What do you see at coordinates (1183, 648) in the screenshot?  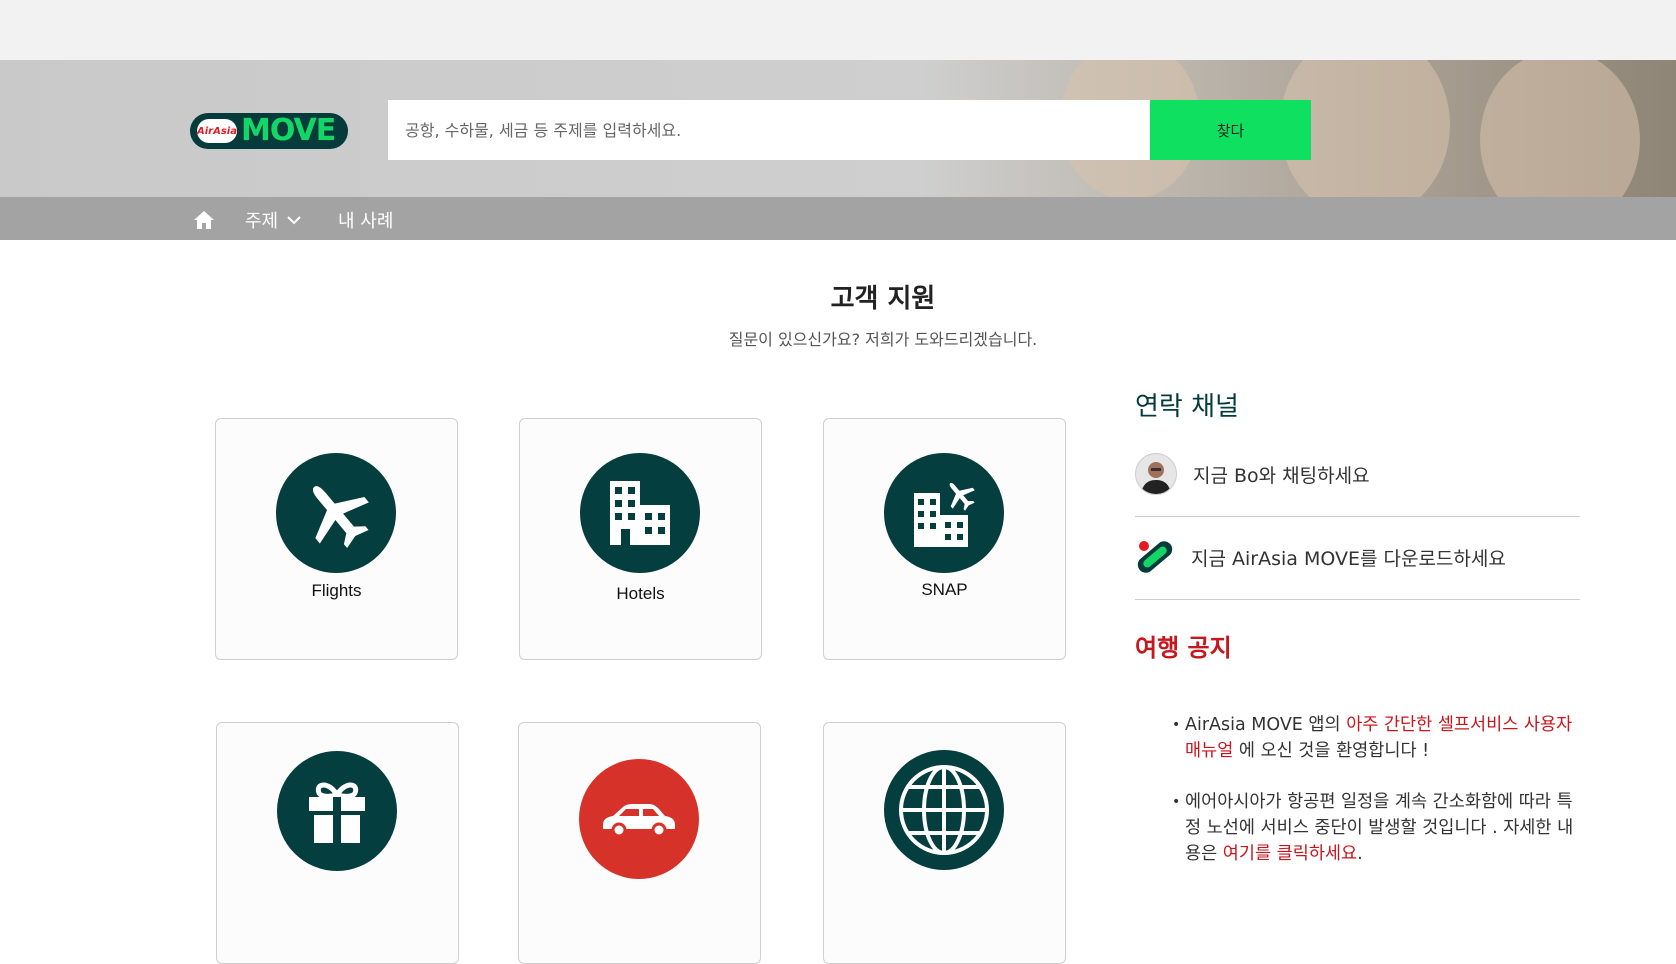 I see `travel-notice-title: 여행 공지` at bounding box center [1183, 648].